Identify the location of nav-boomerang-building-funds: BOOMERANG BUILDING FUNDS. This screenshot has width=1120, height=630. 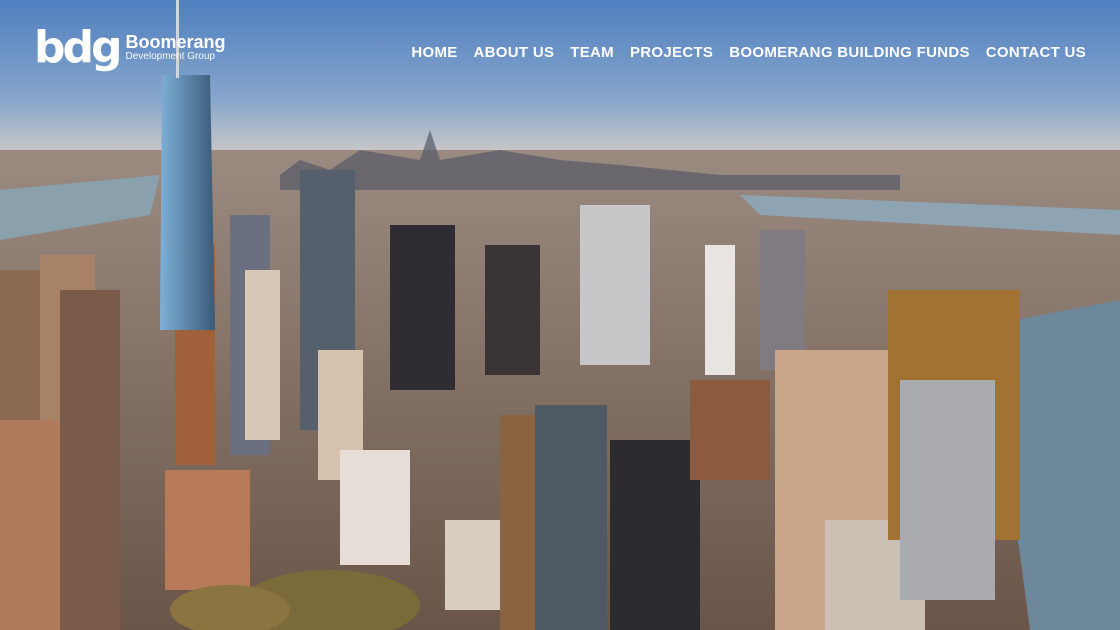
(849, 52).